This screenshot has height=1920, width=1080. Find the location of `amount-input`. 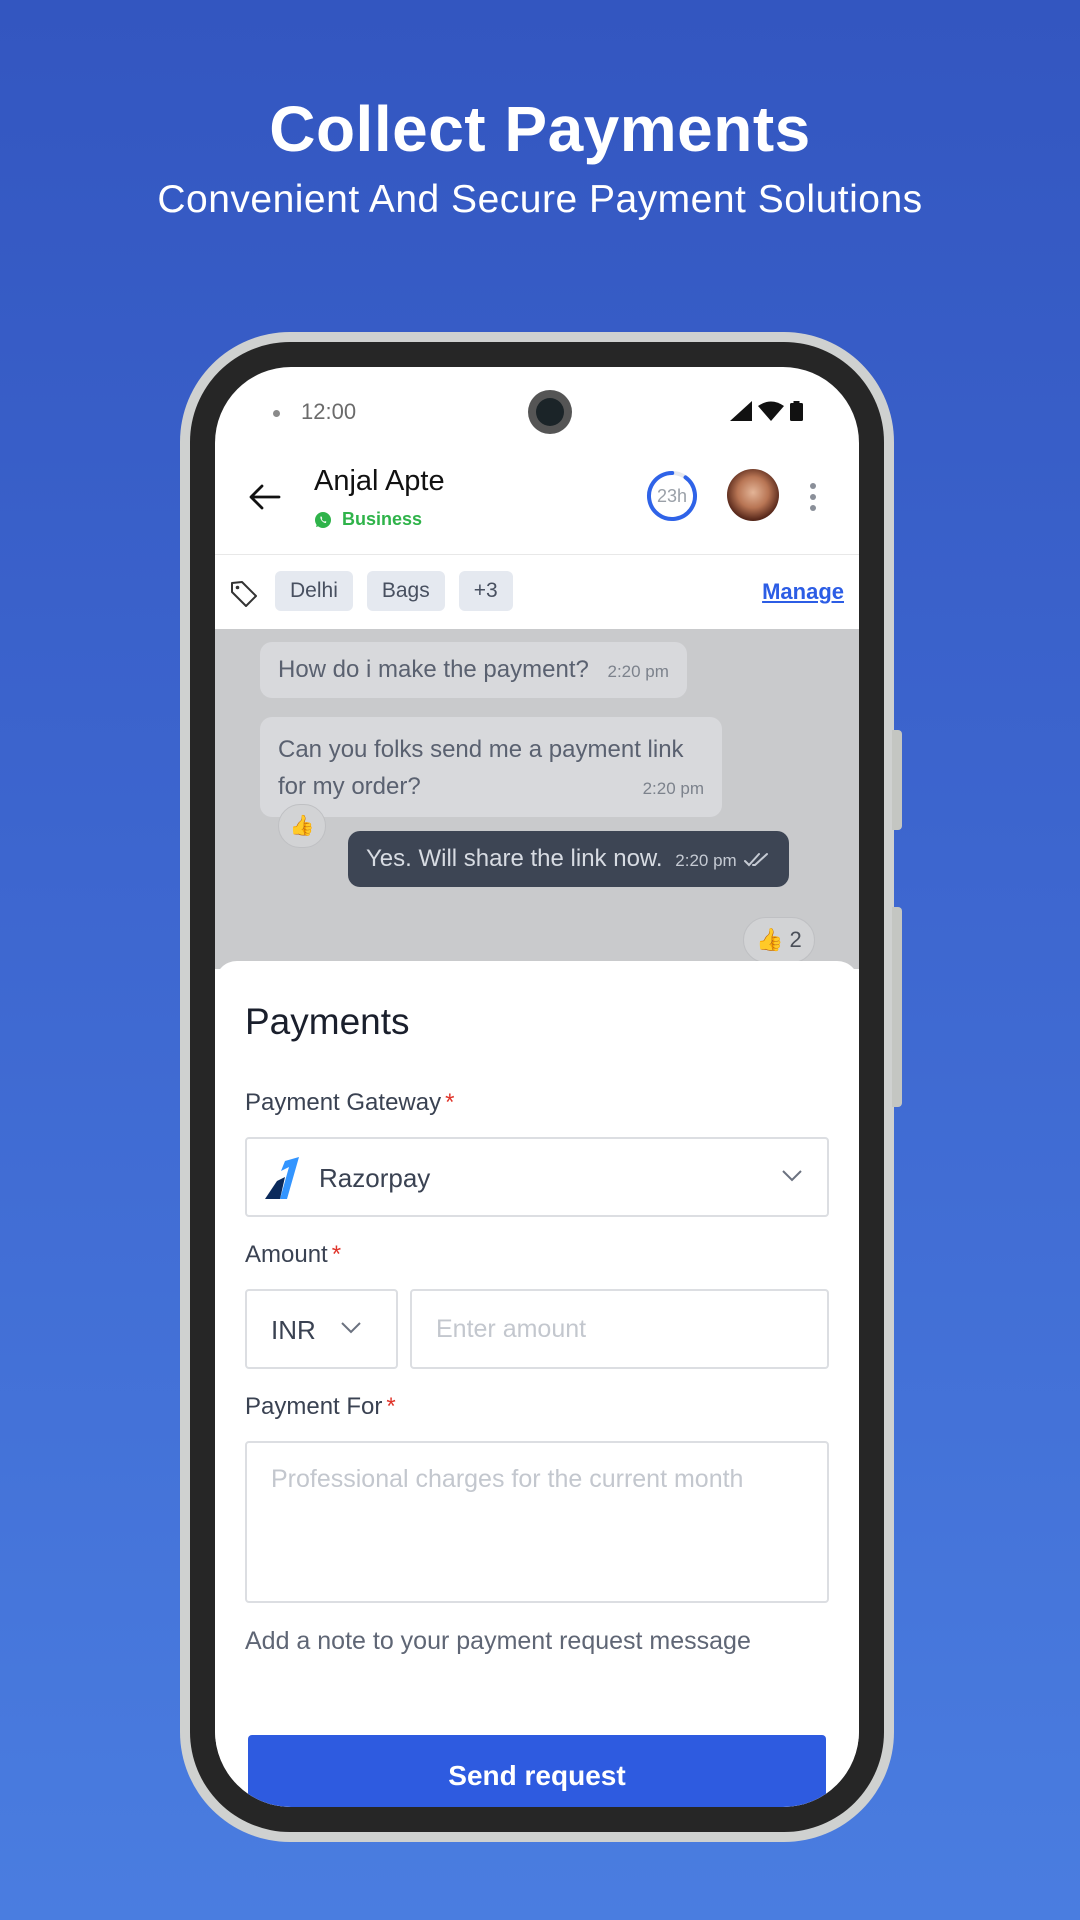

amount-input is located at coordinates (619, 1329).